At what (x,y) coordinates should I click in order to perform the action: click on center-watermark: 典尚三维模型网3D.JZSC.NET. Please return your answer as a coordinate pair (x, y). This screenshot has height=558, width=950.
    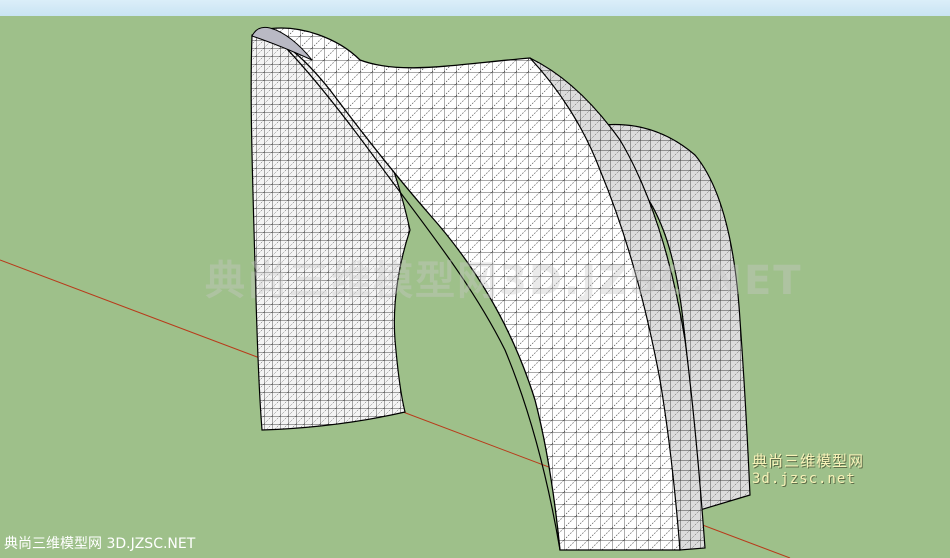
    Looking at the image, I should click on (504, 281).